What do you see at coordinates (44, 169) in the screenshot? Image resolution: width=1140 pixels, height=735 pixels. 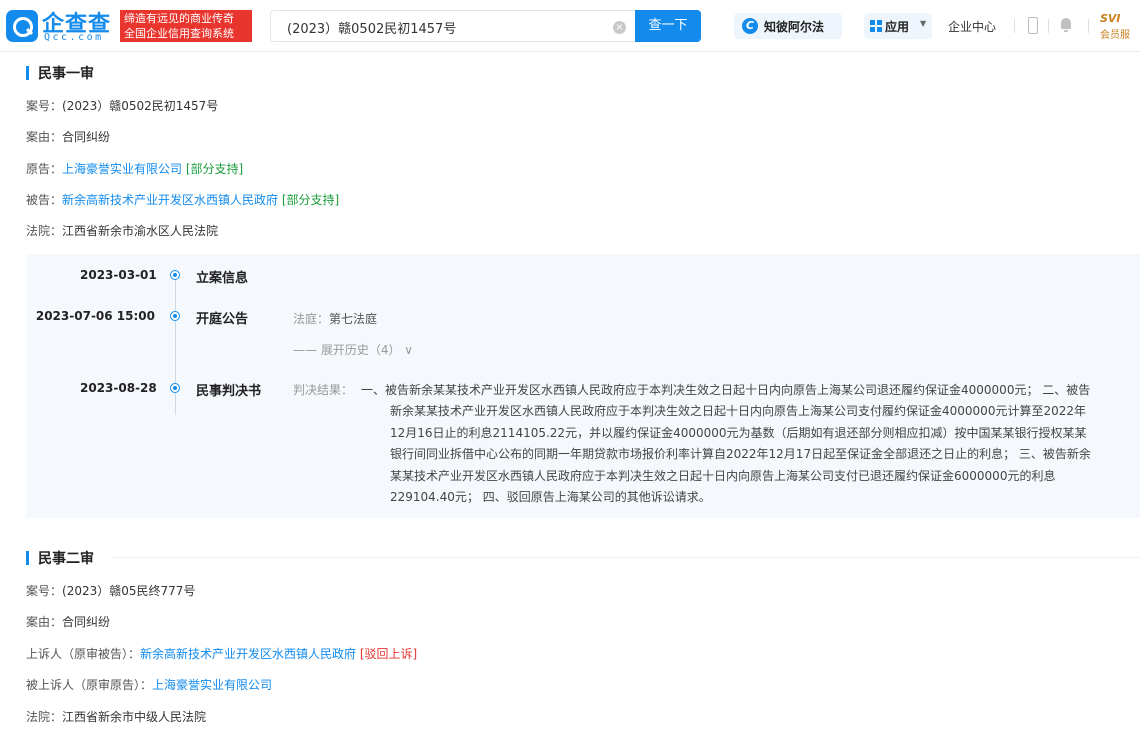 I see `field-label: 原告：` at bounding box center [44, 169].